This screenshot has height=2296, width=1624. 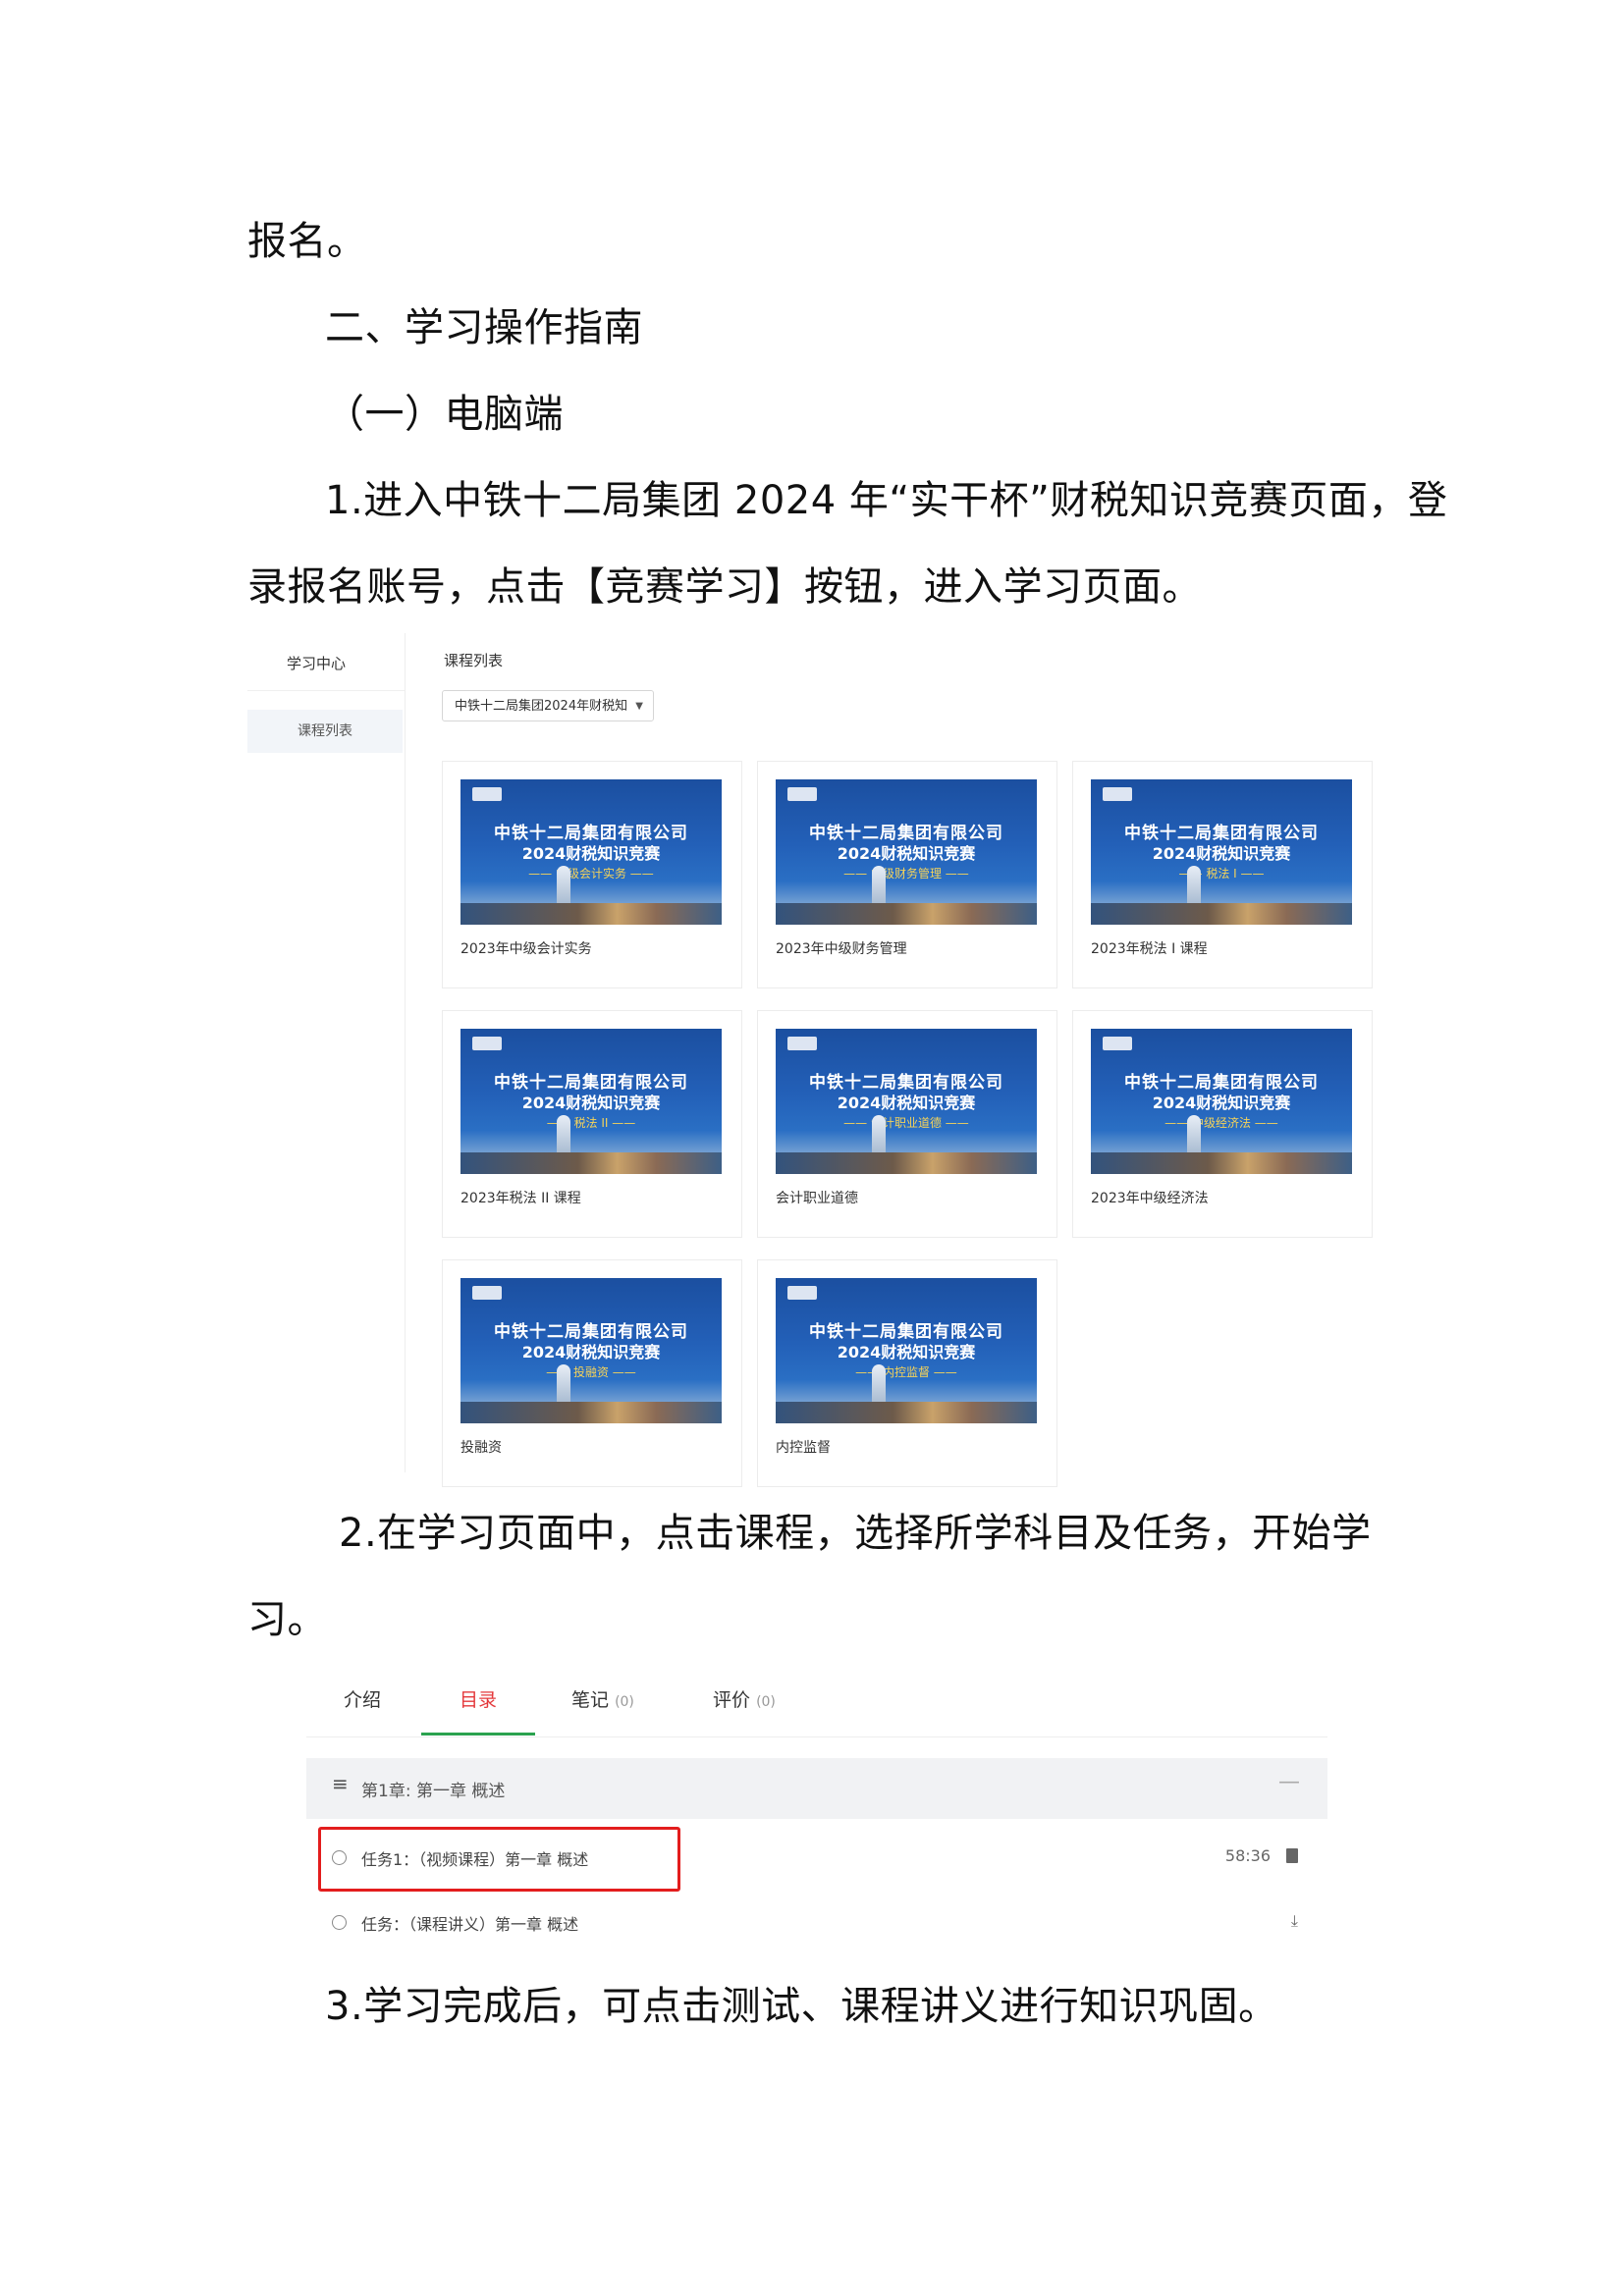 What do you see at coordinates (639, 707) in the screenshot?
I see `caret-down-icon: ▼` at bounding box center [639, 707].